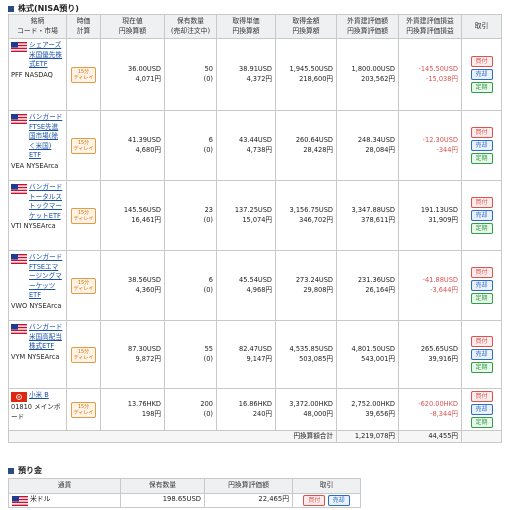 Image resolution: width=509 pixels, height=510 pixels. I want to click on stock-name-link: バンガード FTSE先進国市場(除く米国) ETF, so click(46, 137).